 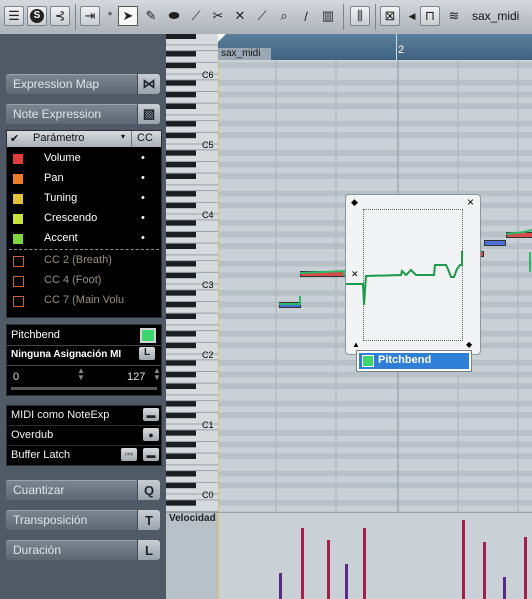 I want to click on cycle-marker-icon, so click(x=222, y=38).